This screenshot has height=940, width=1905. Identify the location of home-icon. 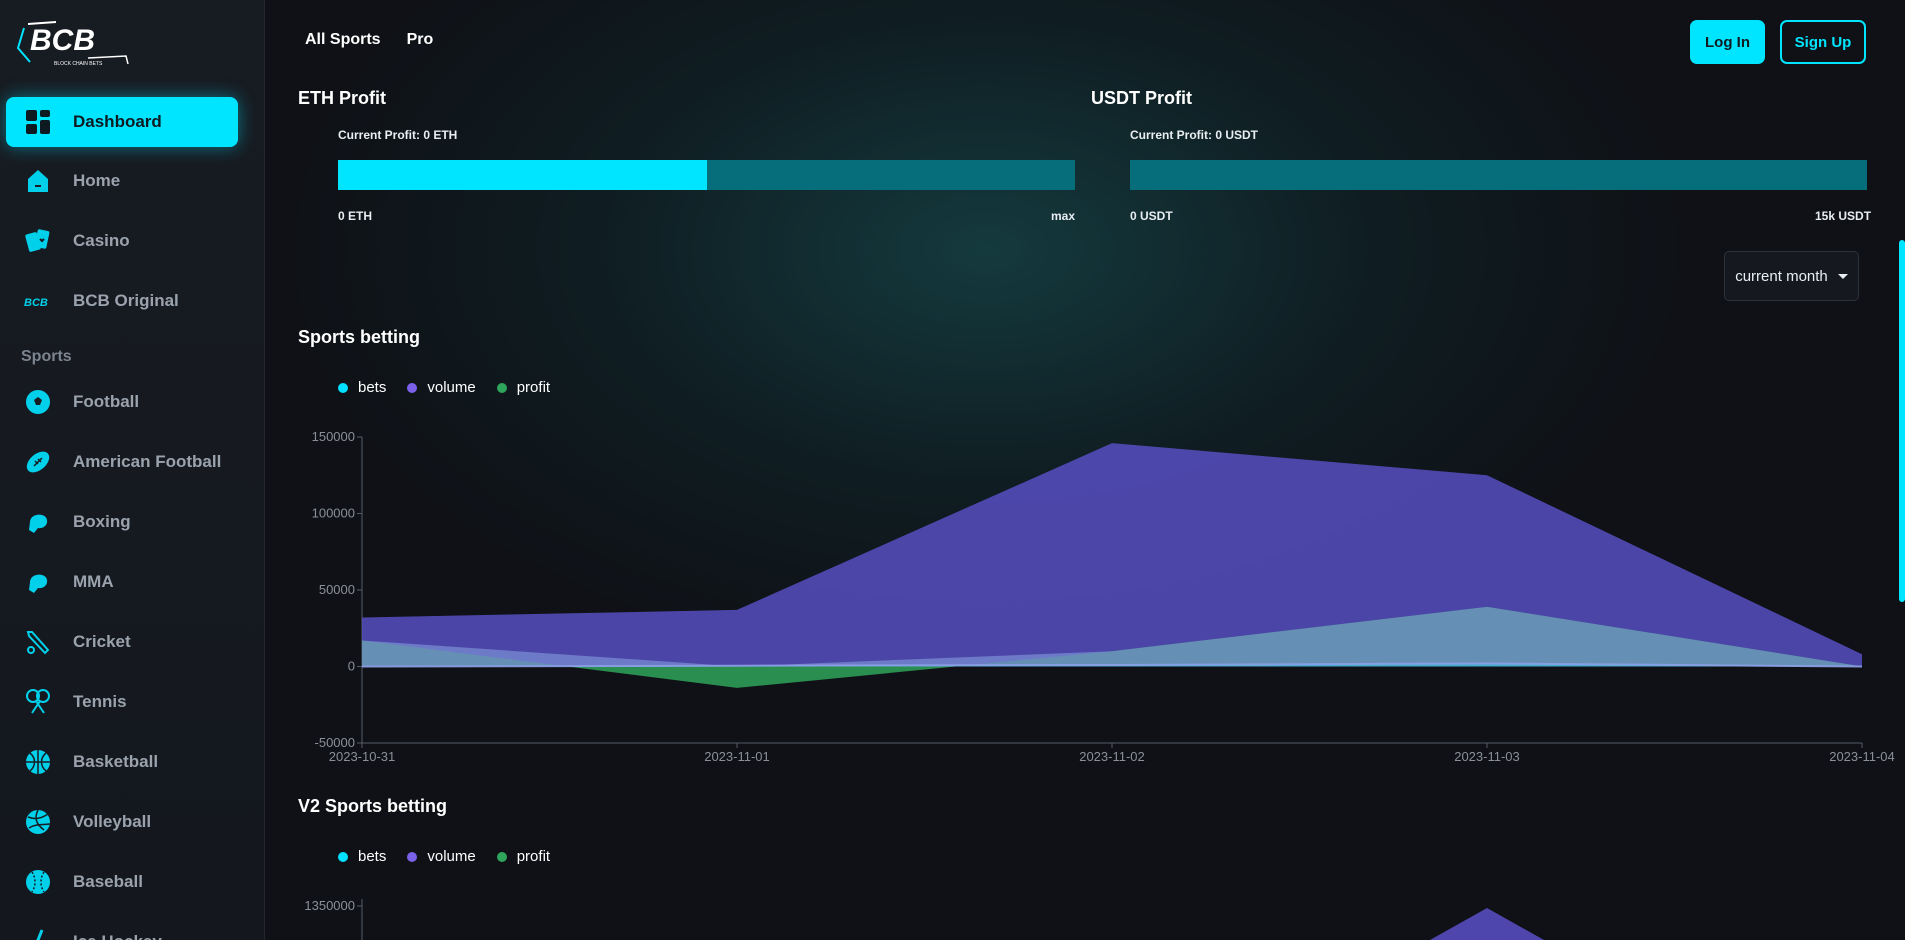
(38, 181).